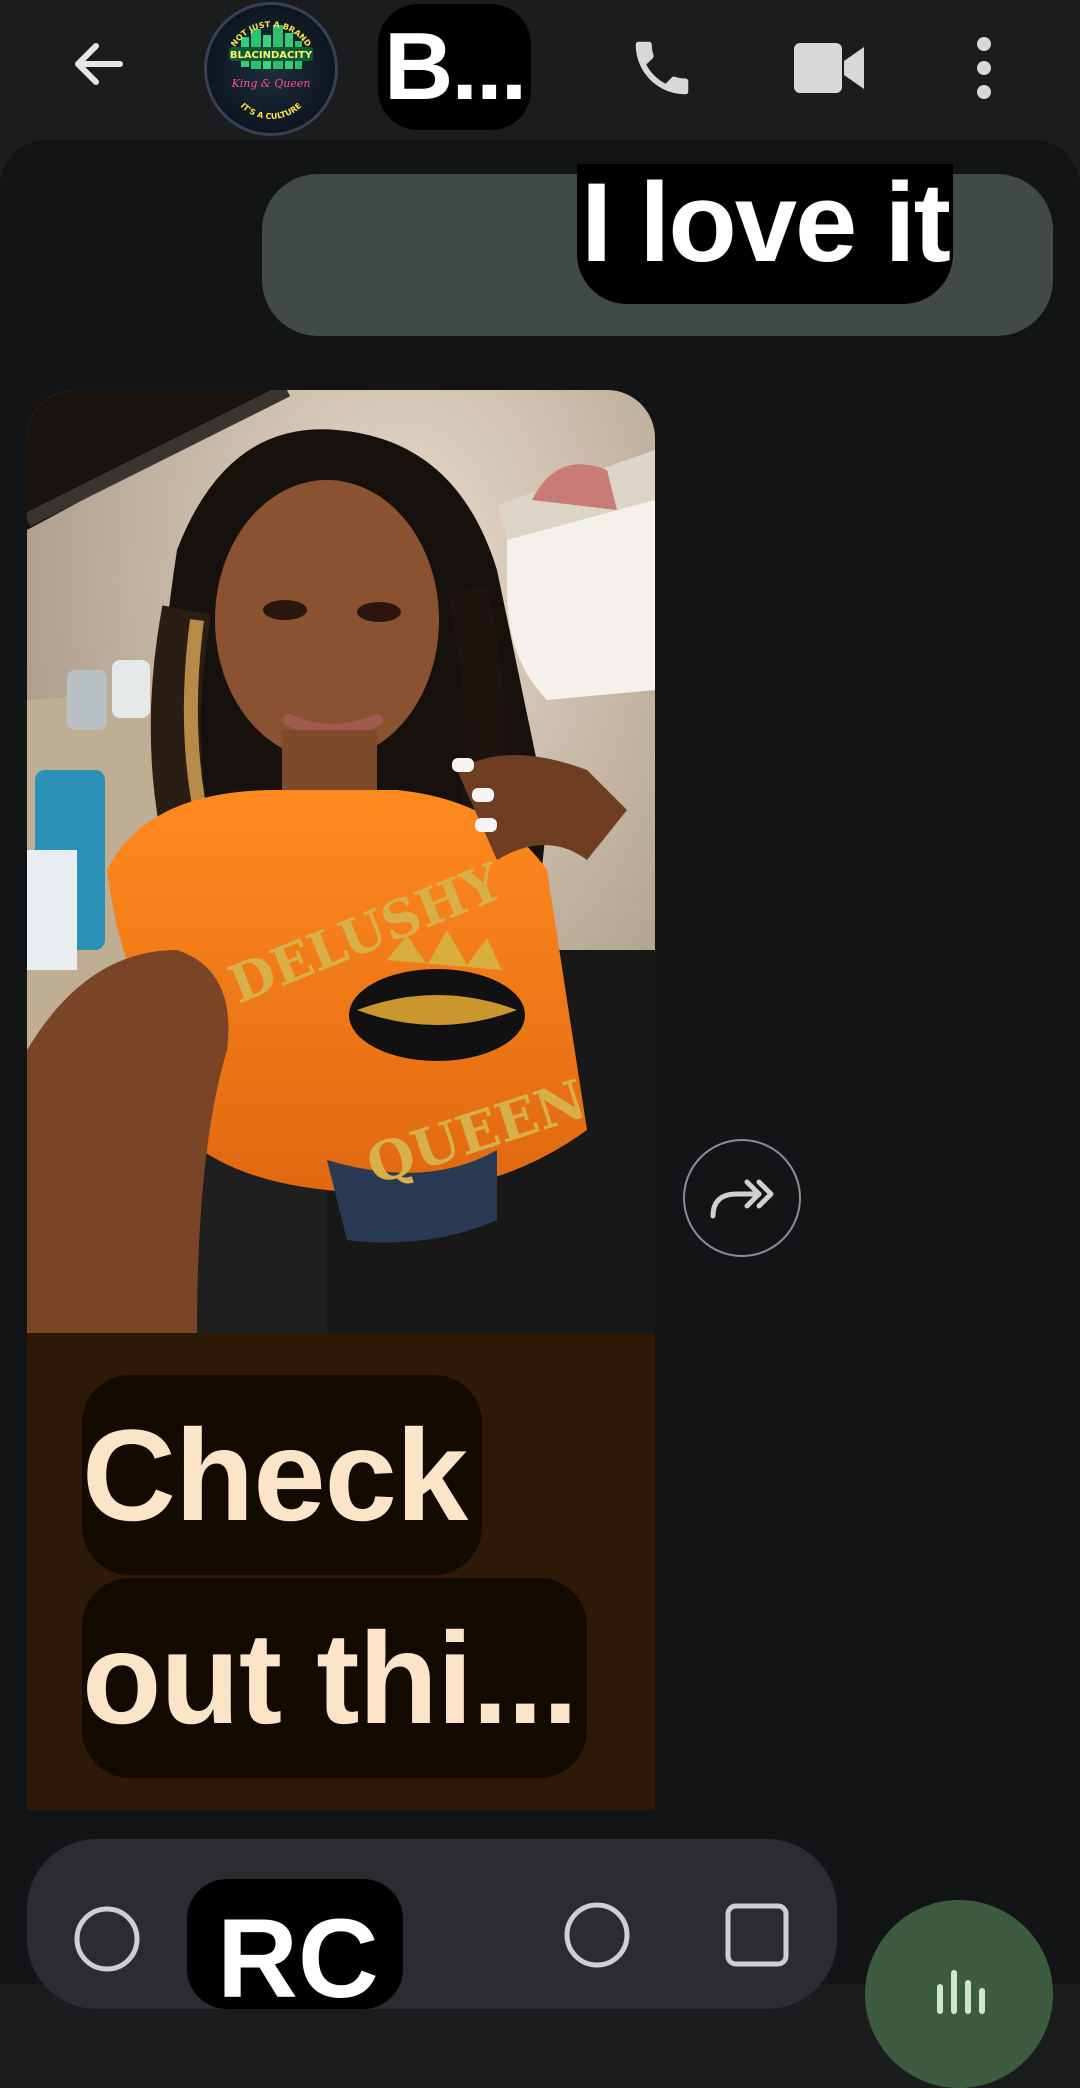 Image resolution: width=1080 pixels, height=2088 pixels. Describe the element at coordinates (295, 1944) in the screenshot. I see `compose-input: RC` at that location.